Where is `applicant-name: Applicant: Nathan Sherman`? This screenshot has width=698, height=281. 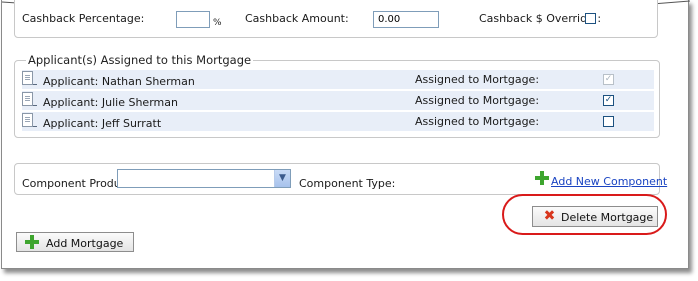
applicant-name: Applicant: Nathan Sherman is located at coordinates (119, 81).